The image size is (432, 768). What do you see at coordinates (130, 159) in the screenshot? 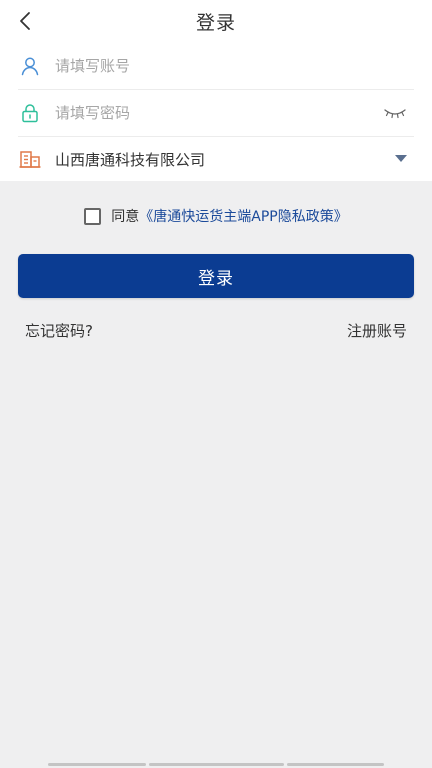
I see `company-value: 山西唐通科技有限公司` at bounding box center [130, 159].